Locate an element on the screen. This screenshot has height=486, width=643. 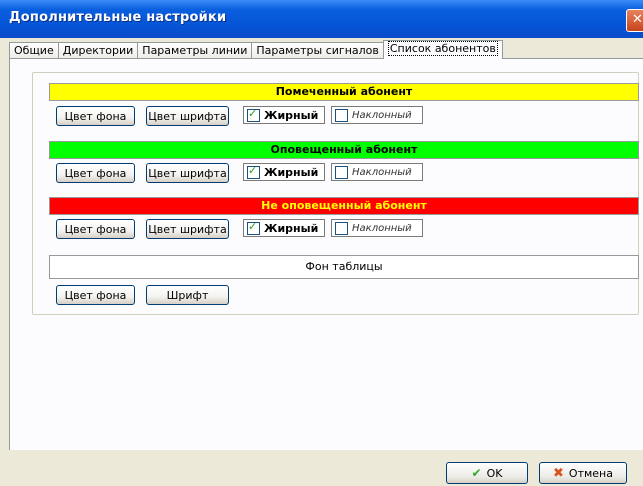
not-notified-bg-color-button: Цвет фона is located at coordinates (95, 229).